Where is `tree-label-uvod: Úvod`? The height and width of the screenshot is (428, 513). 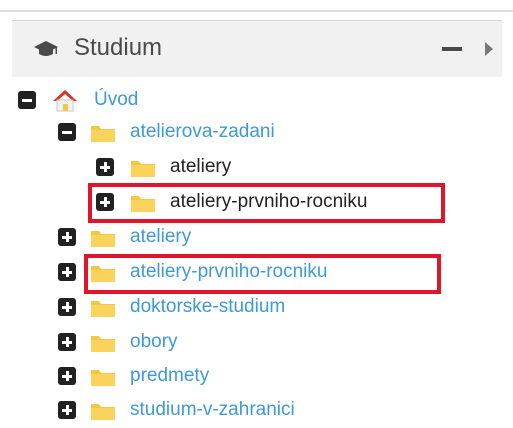
tree-label-uvod: Úvod is located at coordinates (116, 100).